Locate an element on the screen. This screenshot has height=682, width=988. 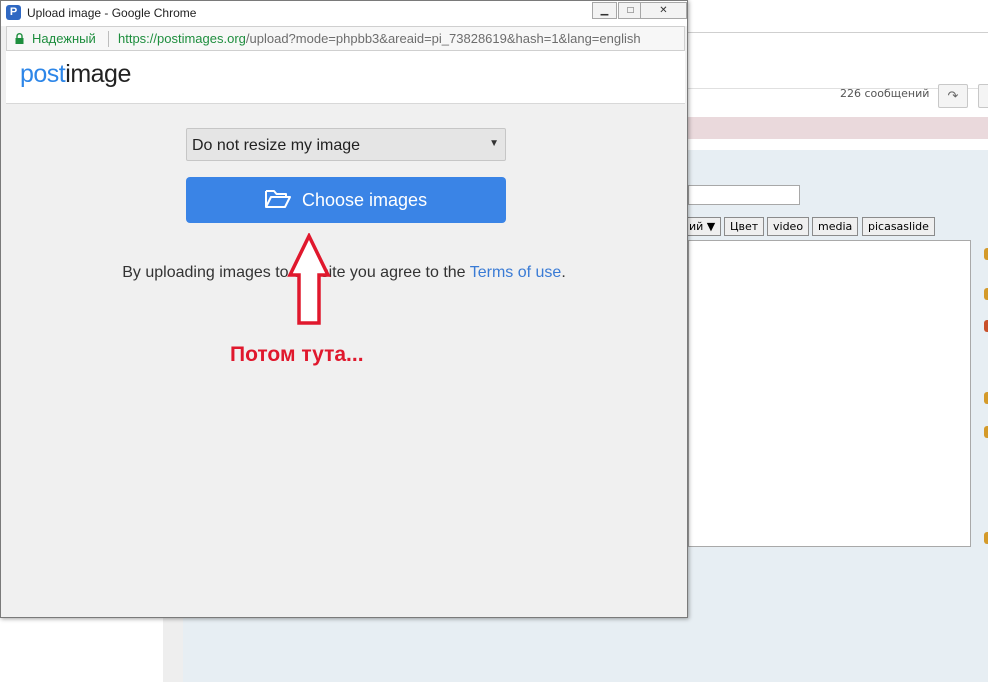
lock-icon is located at coordinates (19, 38).